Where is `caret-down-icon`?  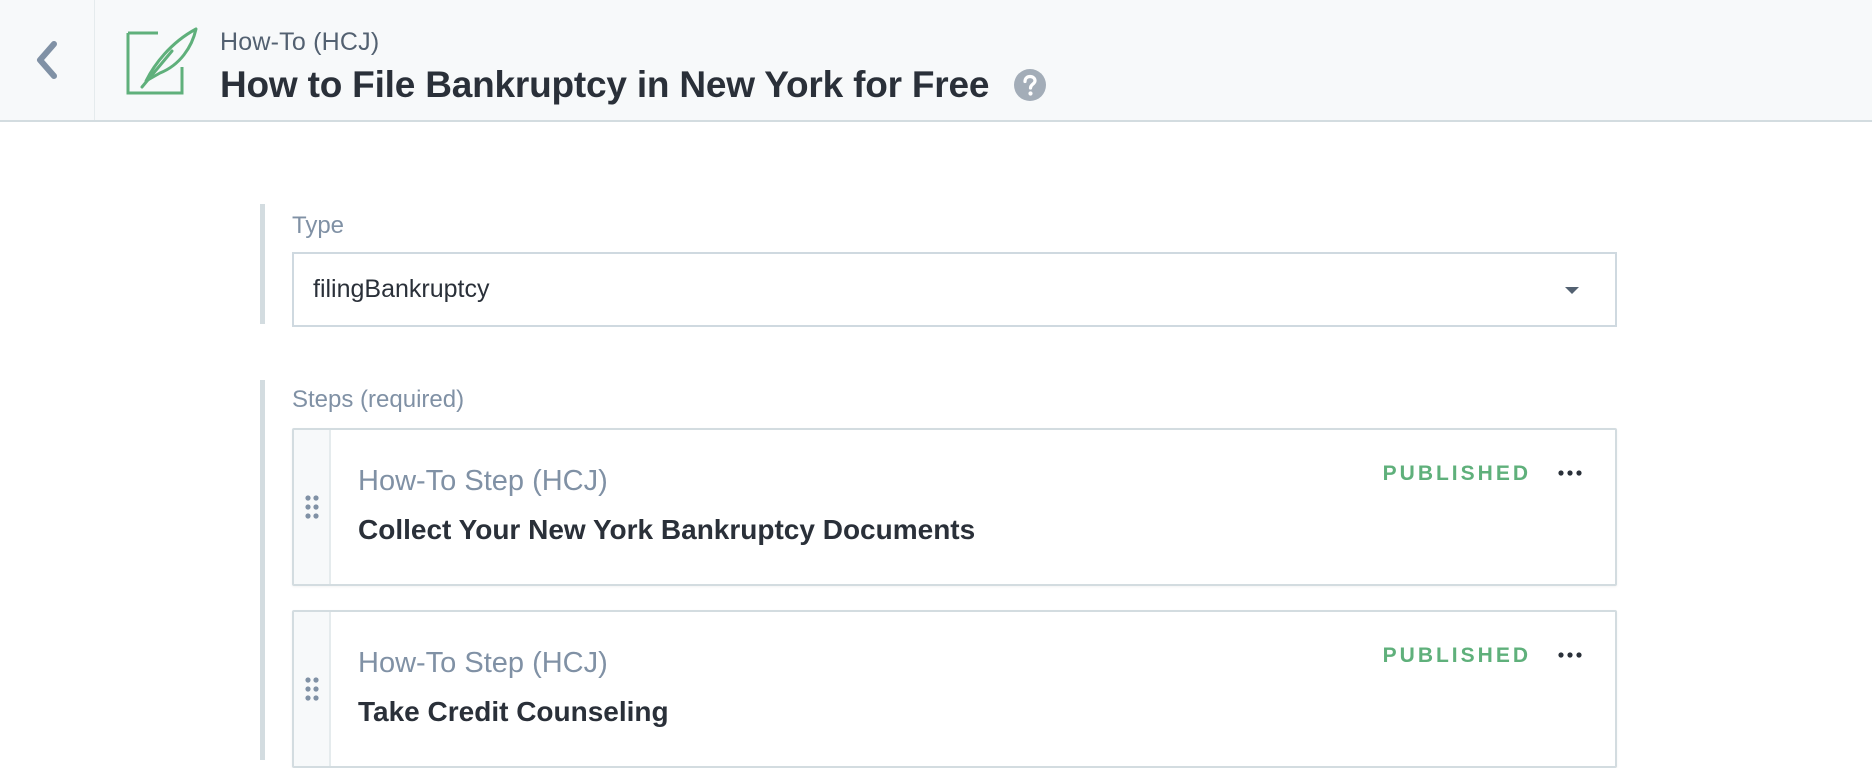
caret-down-icon is located at coordinates (1572, 290).